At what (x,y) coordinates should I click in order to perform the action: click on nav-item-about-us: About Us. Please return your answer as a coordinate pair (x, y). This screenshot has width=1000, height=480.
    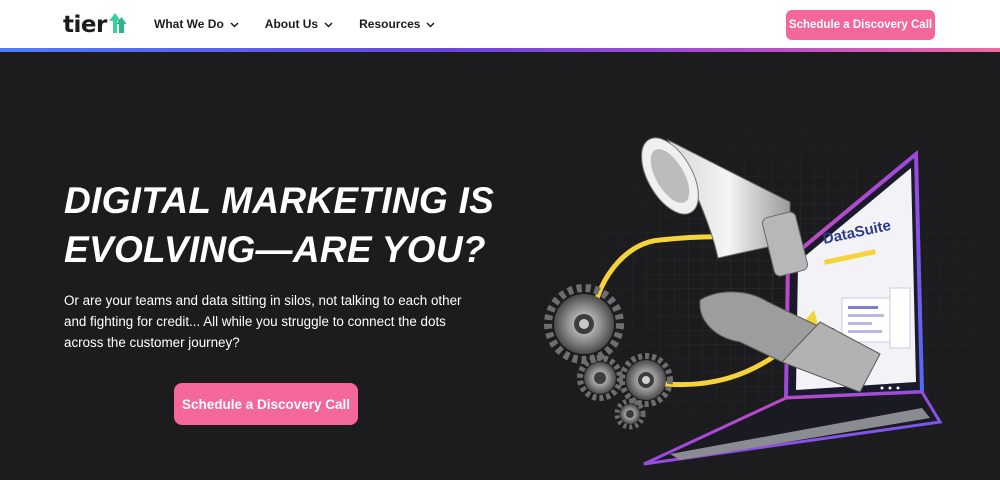
    Looking at the image, I should click on (299, 24).